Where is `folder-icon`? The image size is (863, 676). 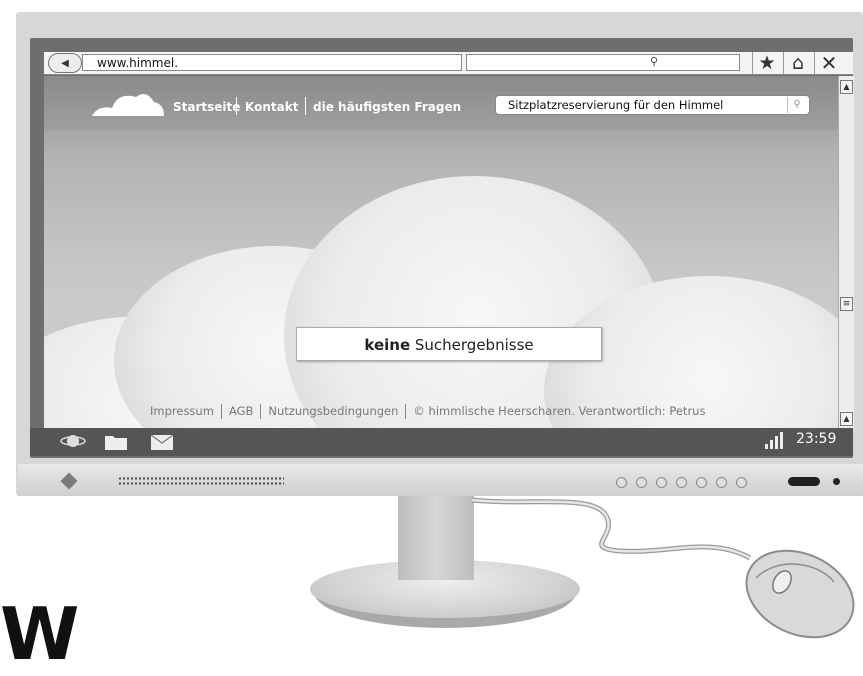
folder-icon is located at coordinates (116, 442).